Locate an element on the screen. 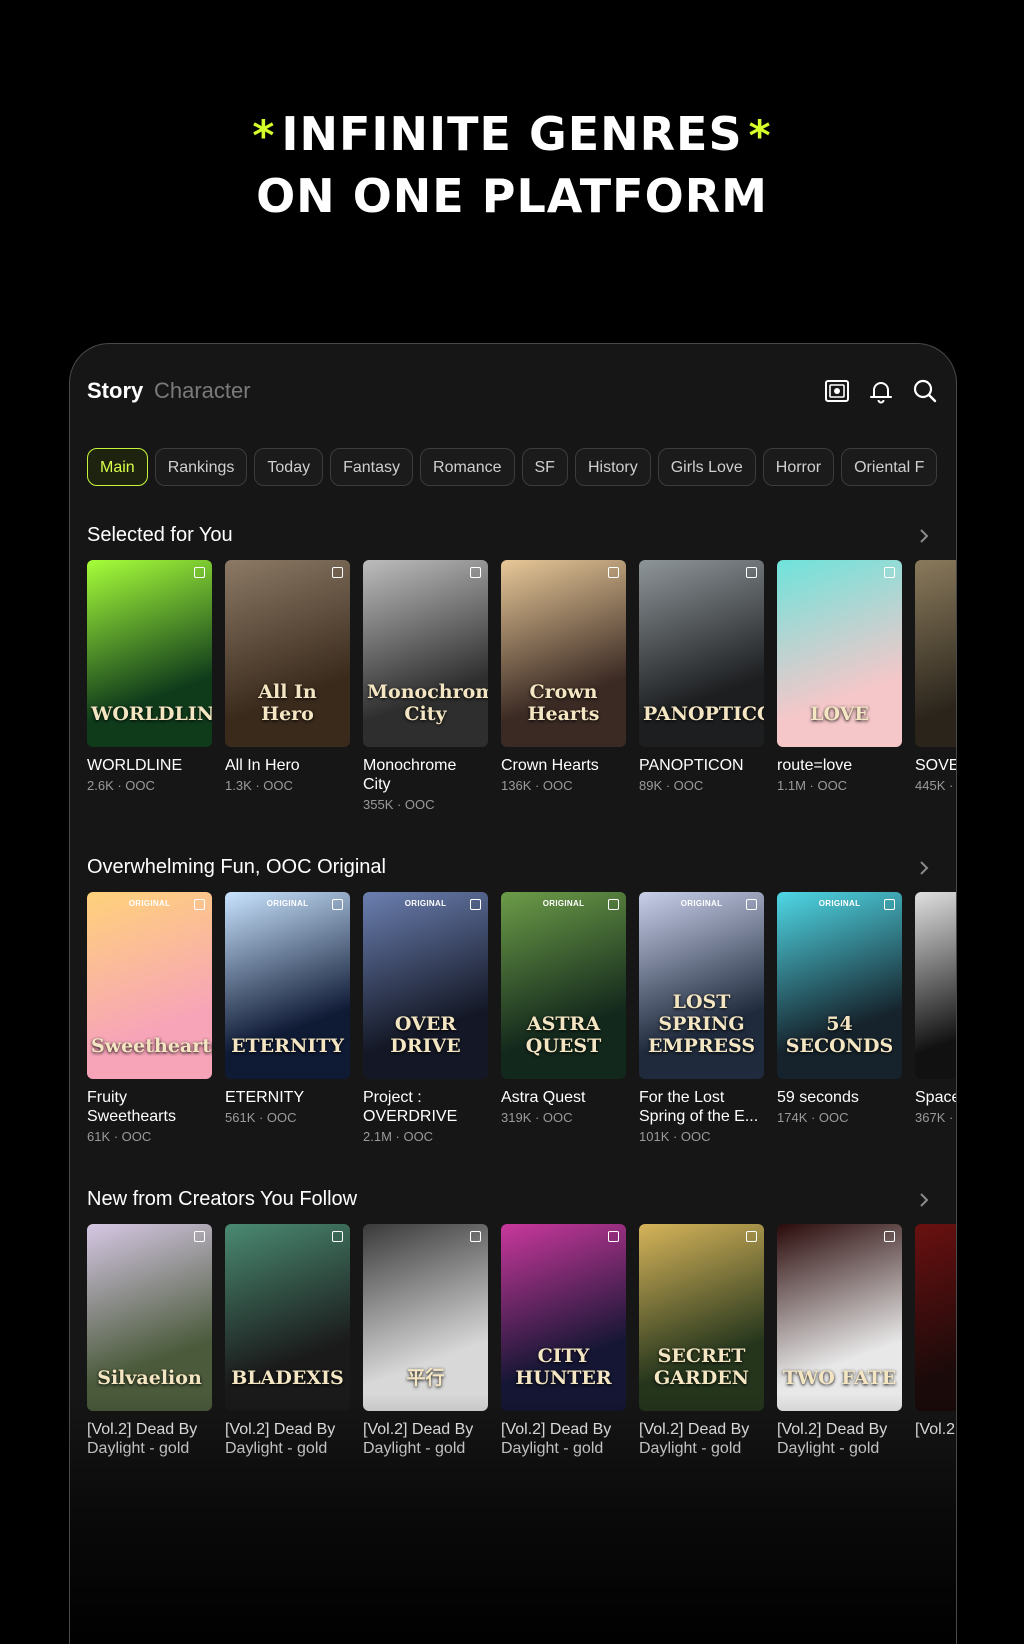  cover-image: LOVE is located at coordinates (839, 653).